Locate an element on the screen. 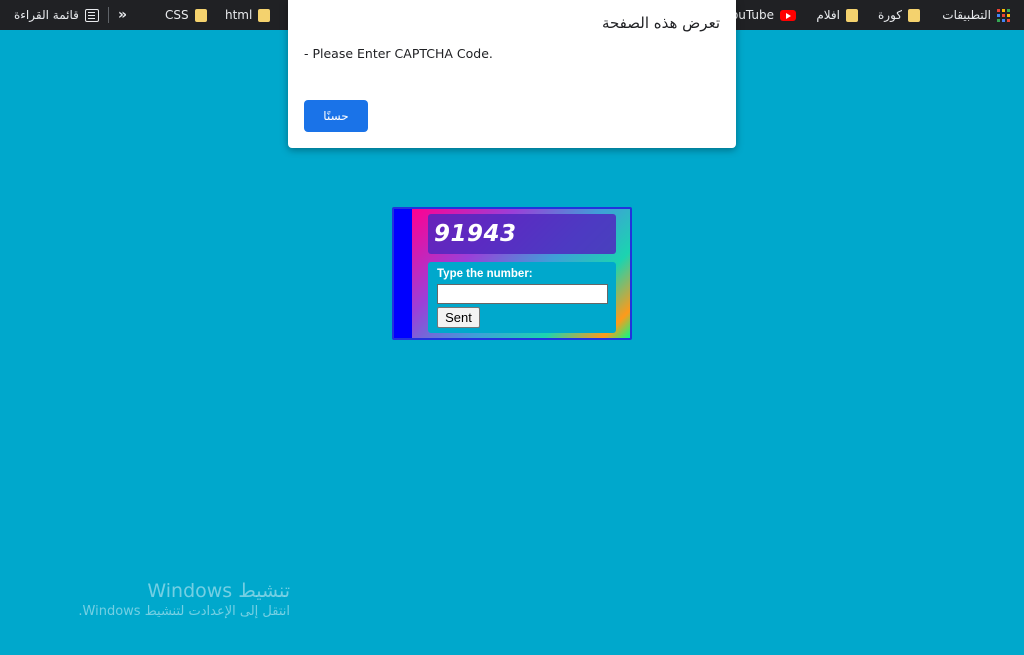 Image resolution: width=1024 pixels, height=655 pixels. captcha-code: 91943 is located at coordinates (522, 234).